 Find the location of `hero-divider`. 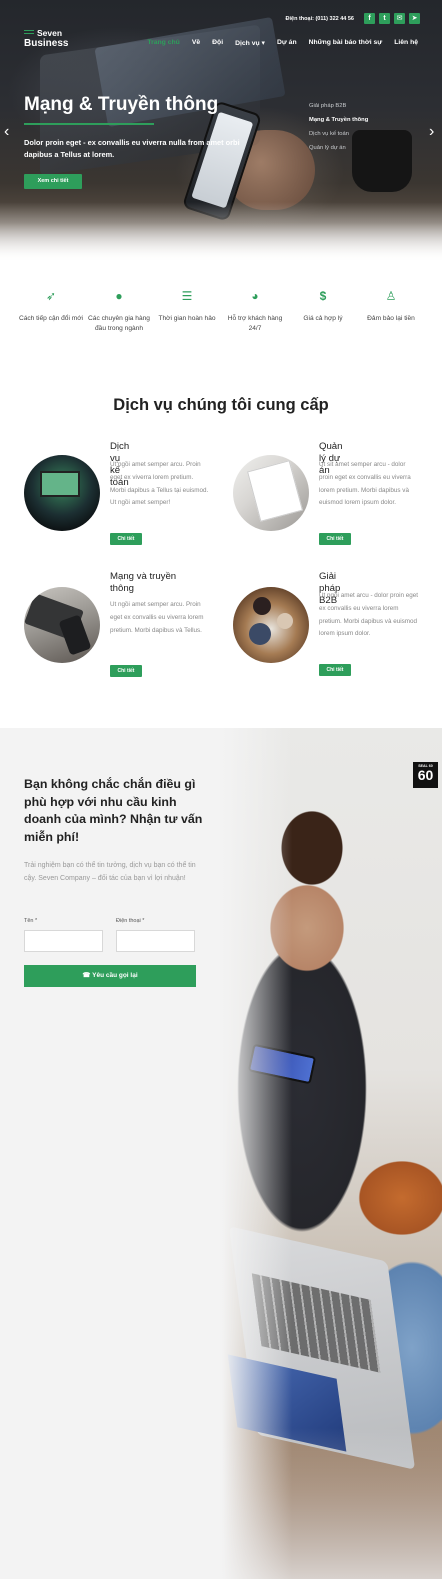

hero-divider is located at coordinates (89, 124).